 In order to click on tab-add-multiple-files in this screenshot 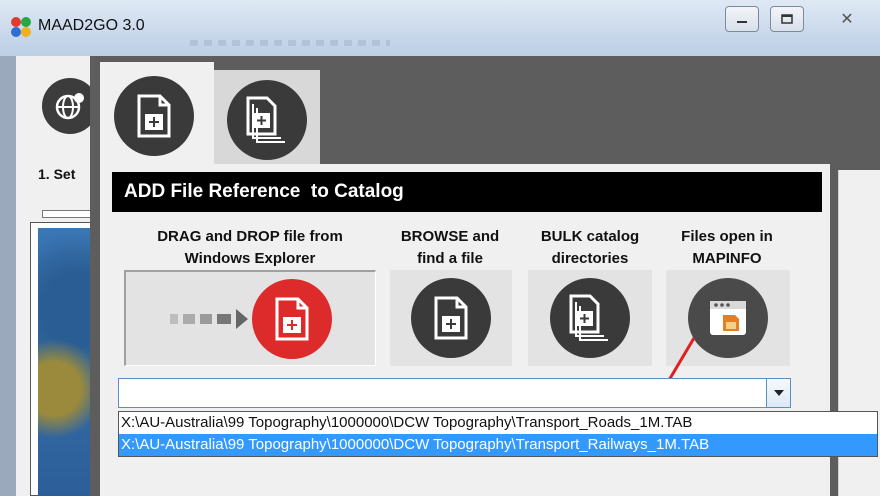, I will do `click(267, 119)`.